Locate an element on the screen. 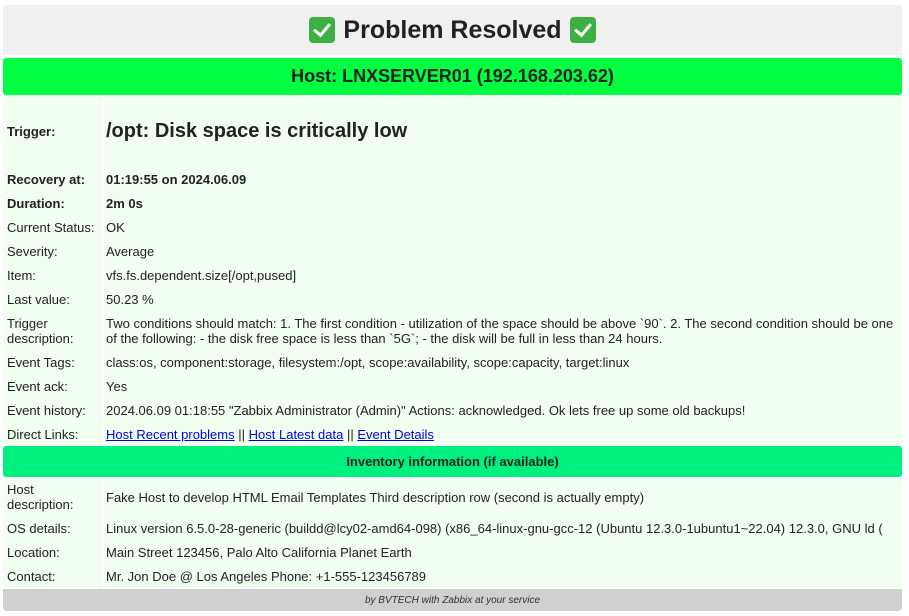 Image resolution: width=909 pixels, height=616 pixels. location-label: Location: is located at coordinates (33, 552).